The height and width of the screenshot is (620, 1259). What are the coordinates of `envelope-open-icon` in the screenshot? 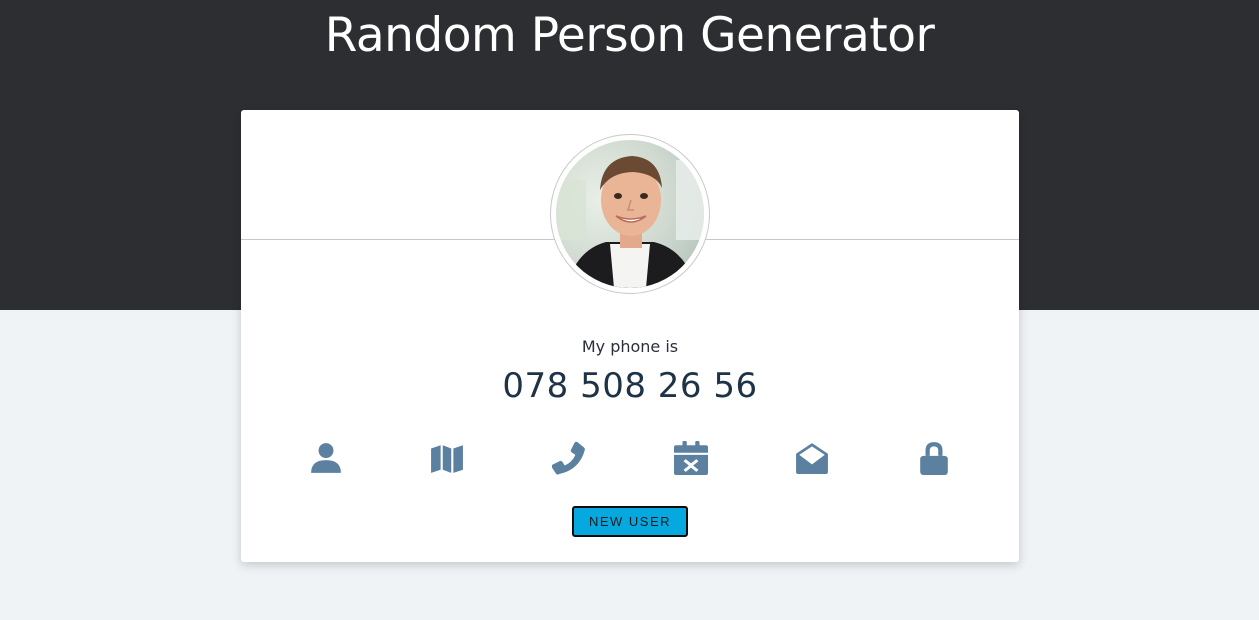 It's located at (812, 458).